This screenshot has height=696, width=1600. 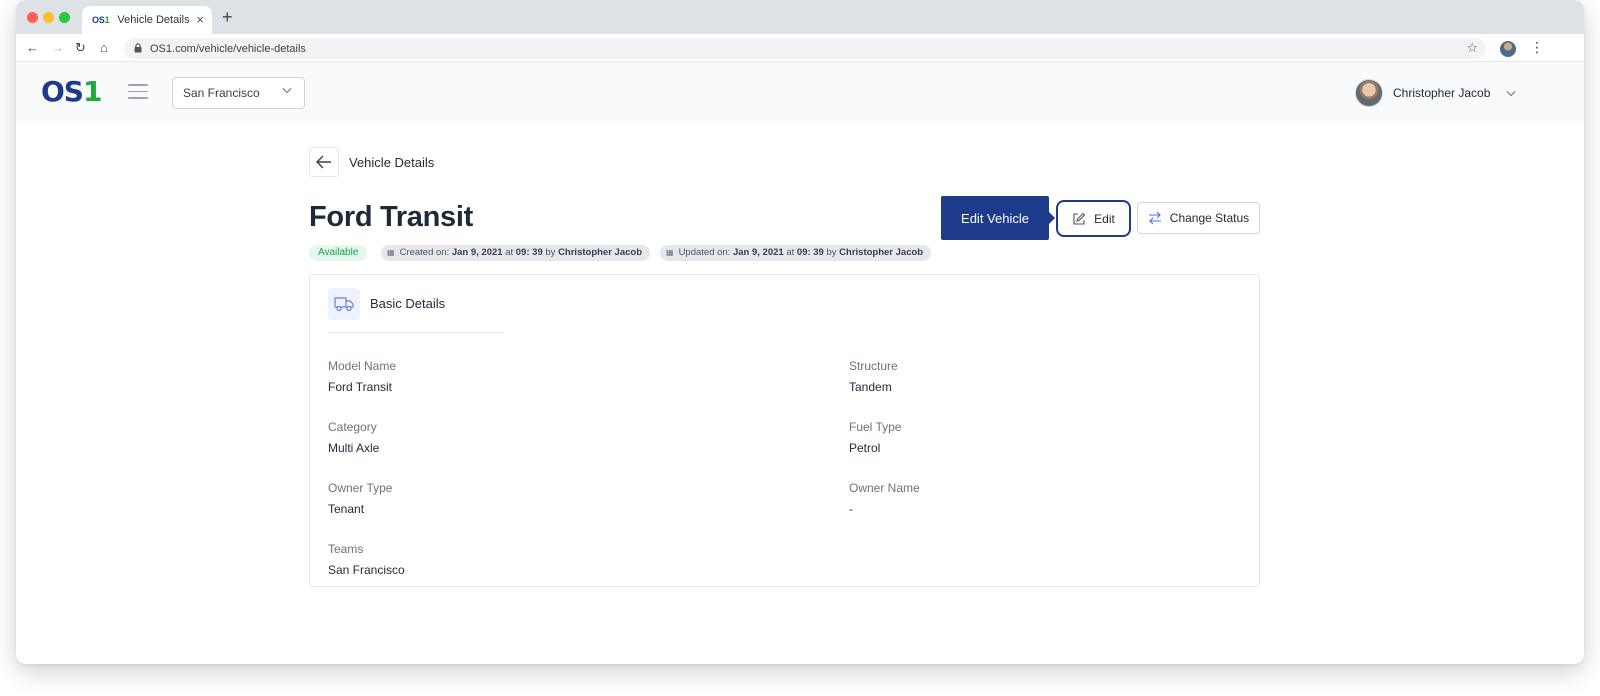 What do you see at coordinates (57, 48) in the screenshot?
I see `browser-forward-icon: →` at bounding box center [57, 48].